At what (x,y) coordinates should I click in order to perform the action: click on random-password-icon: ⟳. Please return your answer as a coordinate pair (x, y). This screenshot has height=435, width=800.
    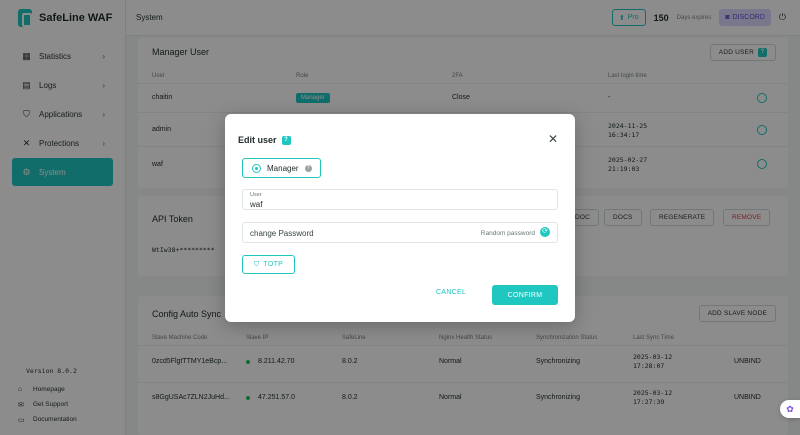
    Looking at the image, I should click on (545, 232).